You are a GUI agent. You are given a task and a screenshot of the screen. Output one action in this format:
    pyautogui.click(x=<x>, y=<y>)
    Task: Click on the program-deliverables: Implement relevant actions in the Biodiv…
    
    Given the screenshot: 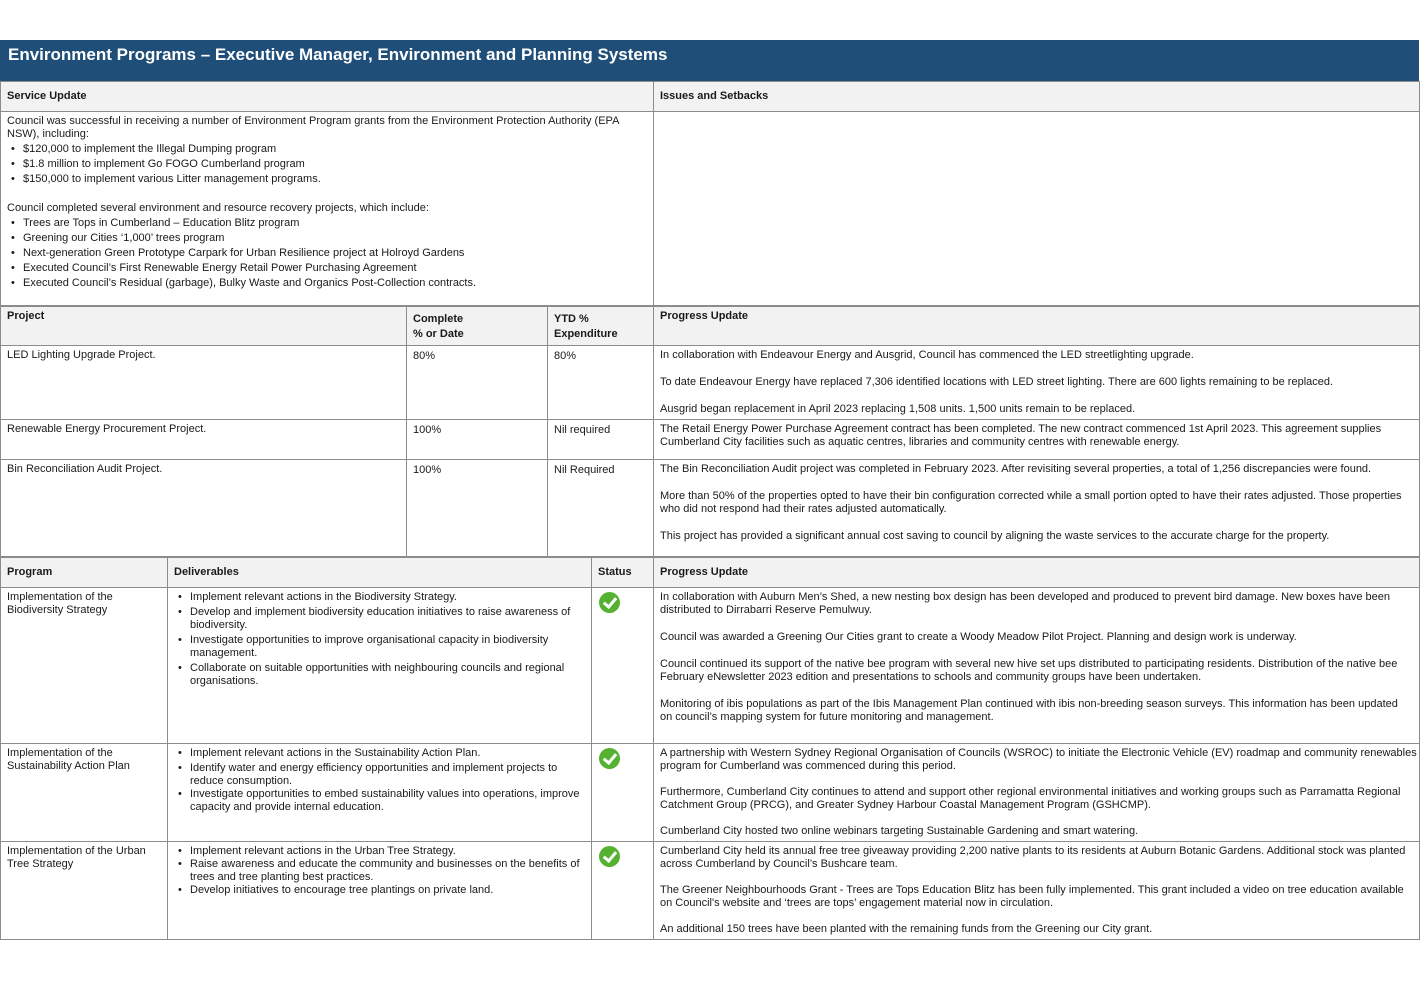 What is the action you would take?
    pyautogui.click(x=379, y=665)
    